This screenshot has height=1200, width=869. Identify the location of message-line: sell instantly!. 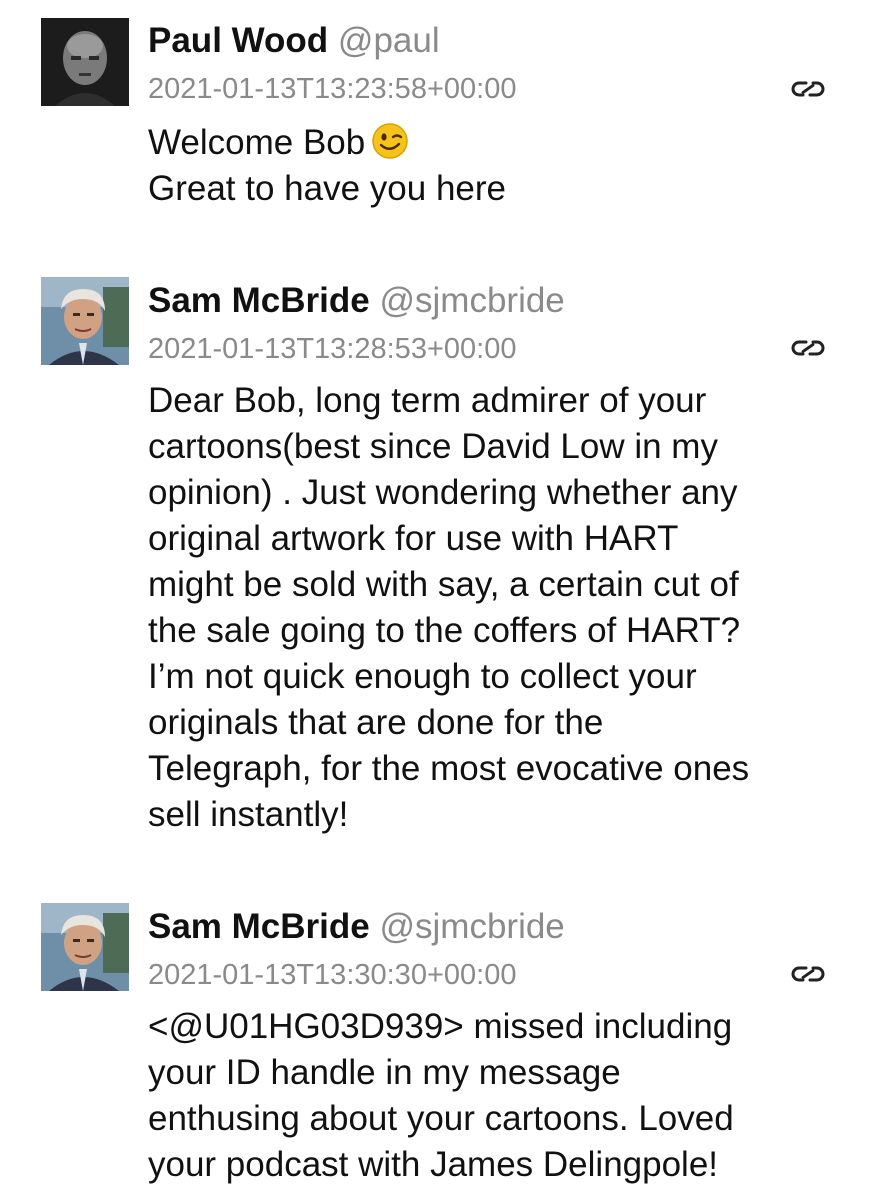
(248, 814).